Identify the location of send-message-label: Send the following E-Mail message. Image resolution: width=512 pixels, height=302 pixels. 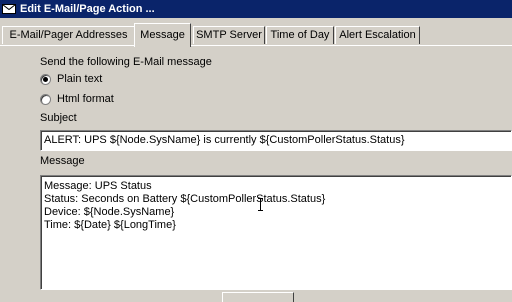
(126, 62).